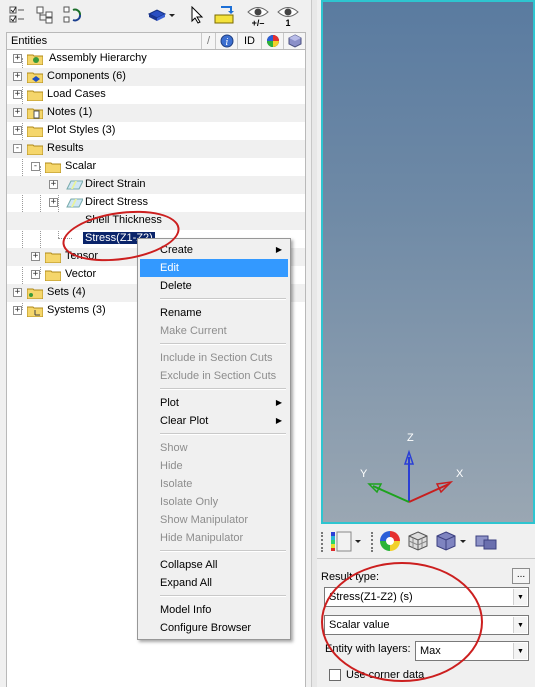  What do you see at coordinates (169, 268) in the screenshot?
I see `menu-item-label: Edit` at bounding box center [169, 268].